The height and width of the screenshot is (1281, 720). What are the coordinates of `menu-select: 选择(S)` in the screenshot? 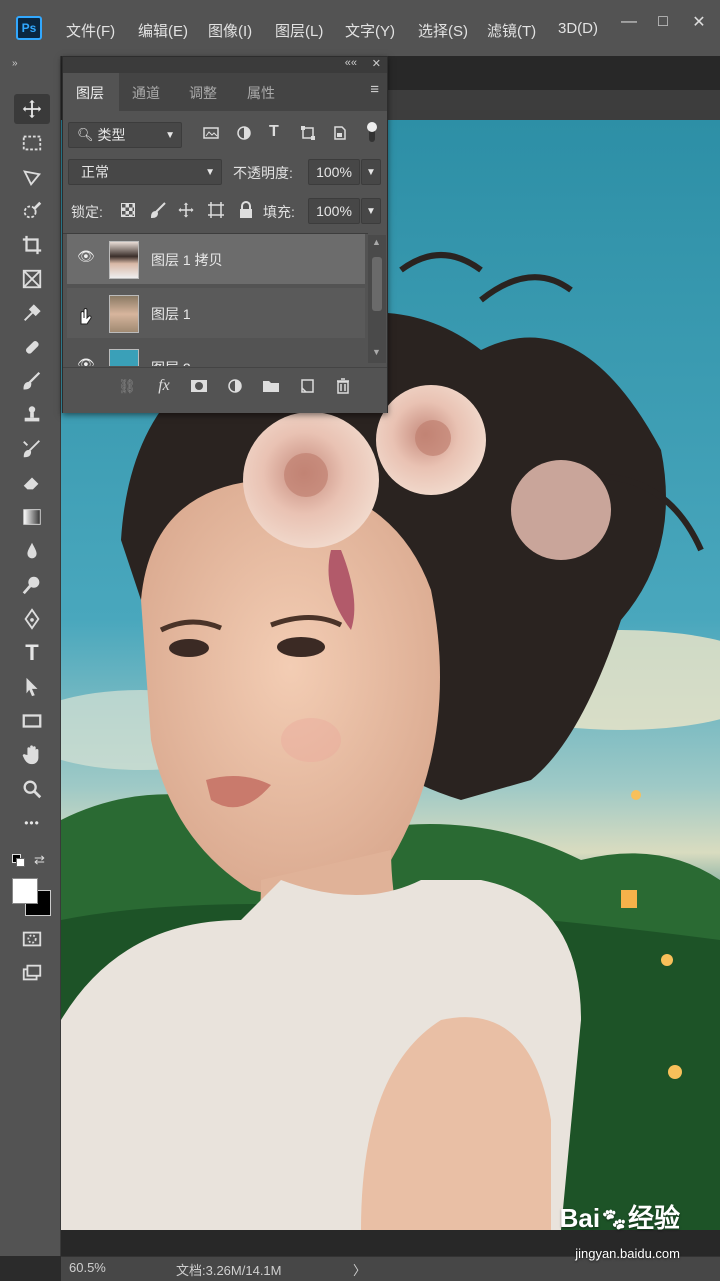 It's located at (443, 30).